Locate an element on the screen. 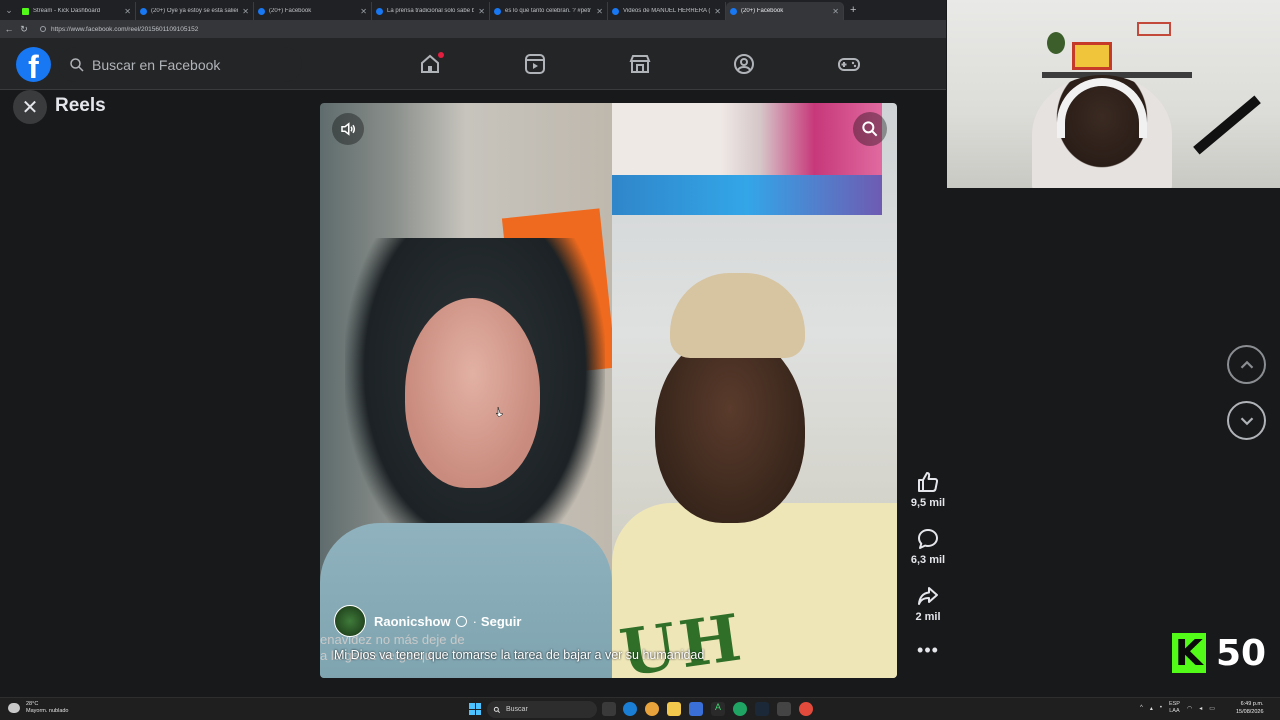 The height and width of the screenshot is (720, 1280). follow-button: Seguir is located at coordinates (501, 621).